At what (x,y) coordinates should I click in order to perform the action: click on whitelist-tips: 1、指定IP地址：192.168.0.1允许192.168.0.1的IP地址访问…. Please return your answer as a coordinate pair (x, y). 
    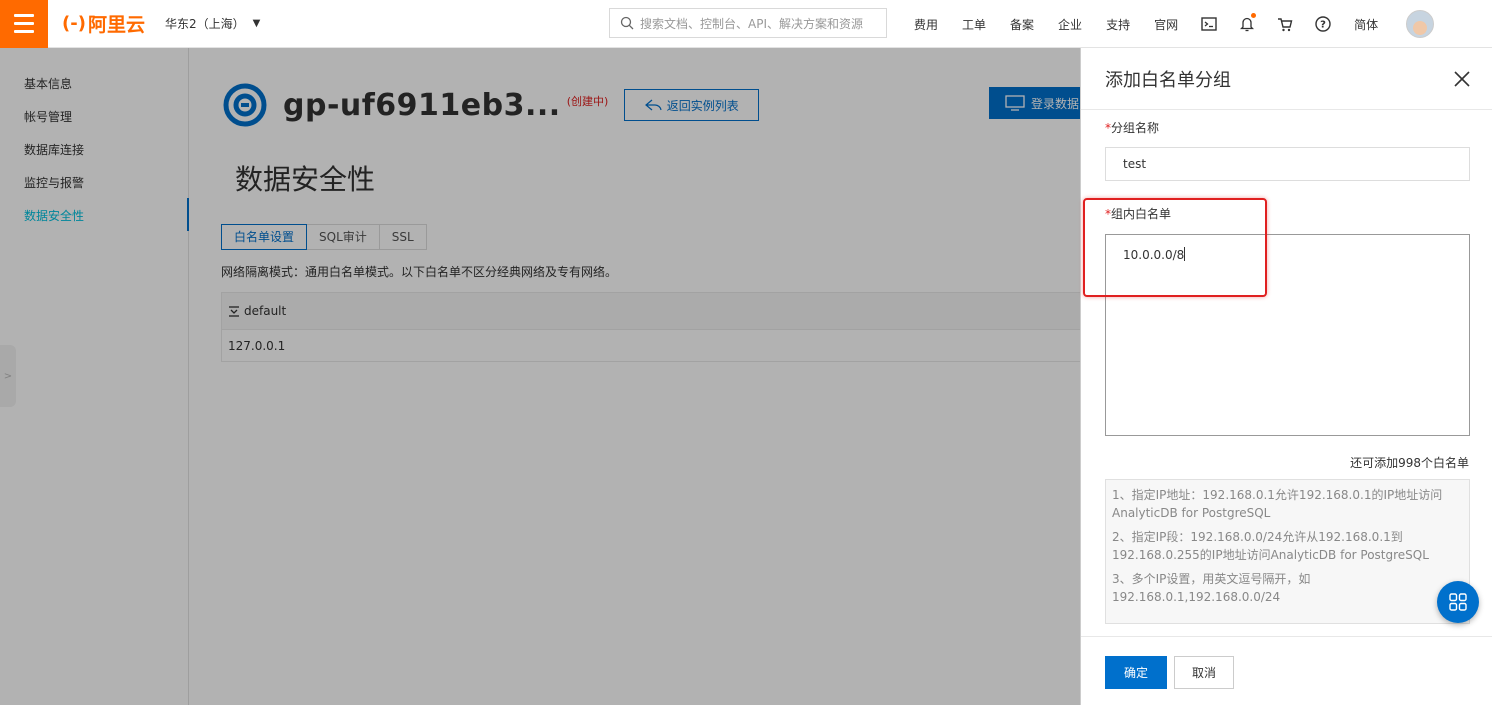
    Looking at the image, I should click on (1287, 551).